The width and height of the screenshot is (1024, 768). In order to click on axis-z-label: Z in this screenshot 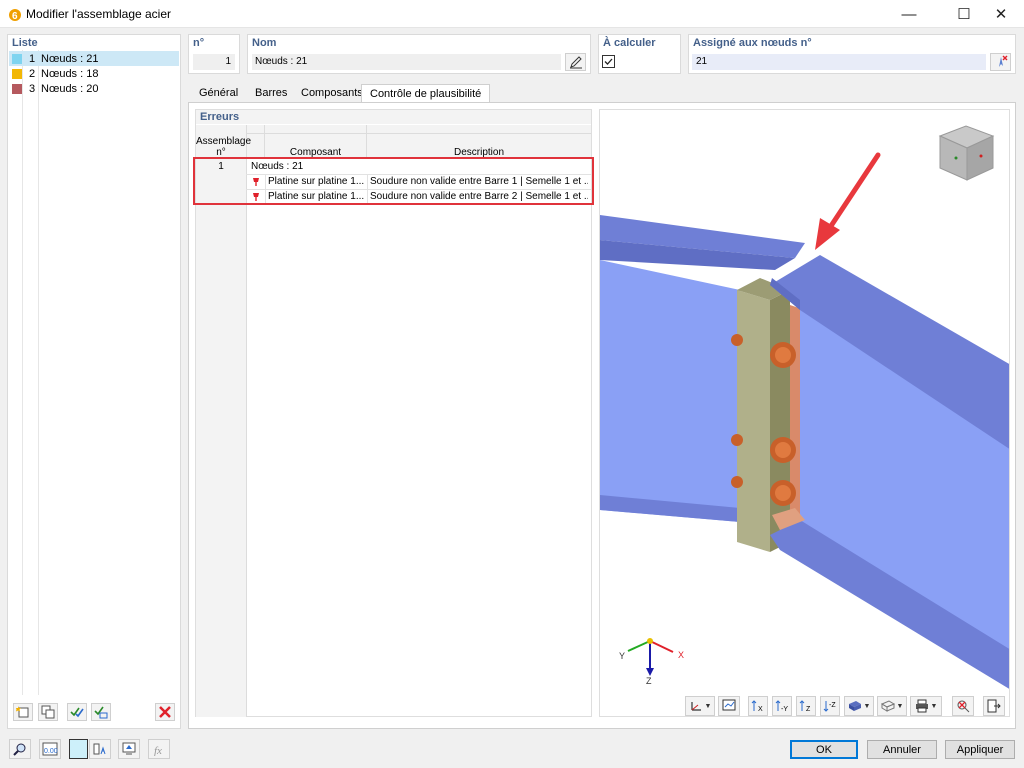, I will do `click(649, 681)`.